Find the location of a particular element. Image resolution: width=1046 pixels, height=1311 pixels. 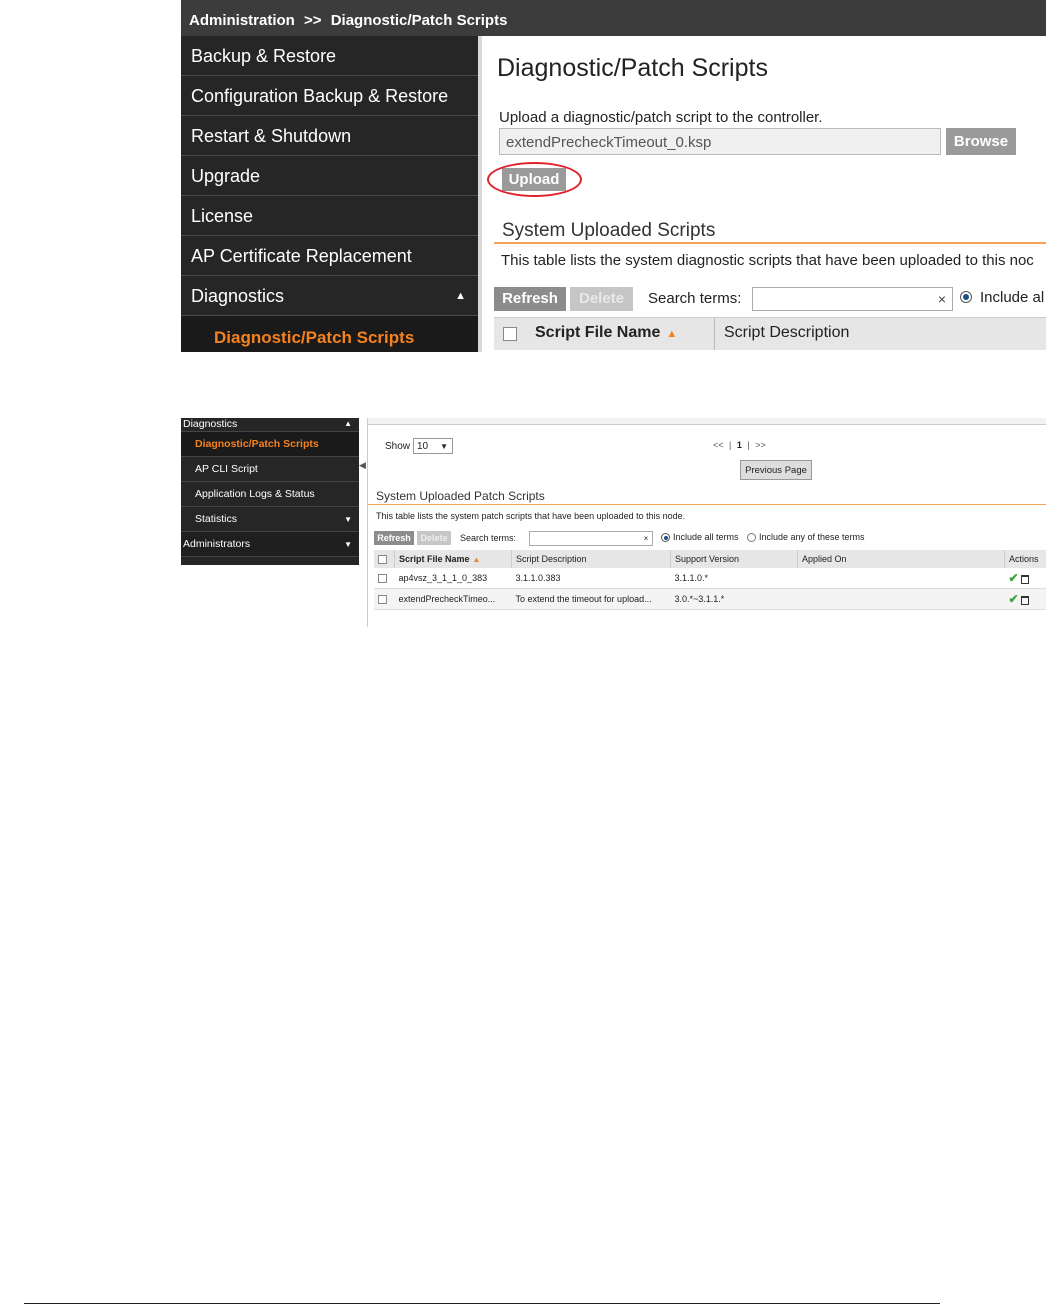

table-header: Script File Name ▲ Script Description is located at coordinates (770, 333).